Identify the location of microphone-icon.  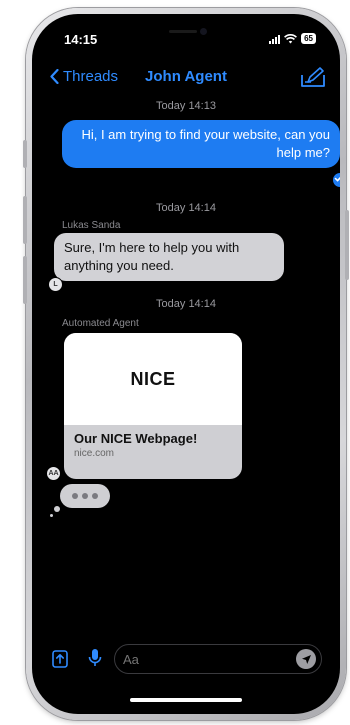
(95, 657).